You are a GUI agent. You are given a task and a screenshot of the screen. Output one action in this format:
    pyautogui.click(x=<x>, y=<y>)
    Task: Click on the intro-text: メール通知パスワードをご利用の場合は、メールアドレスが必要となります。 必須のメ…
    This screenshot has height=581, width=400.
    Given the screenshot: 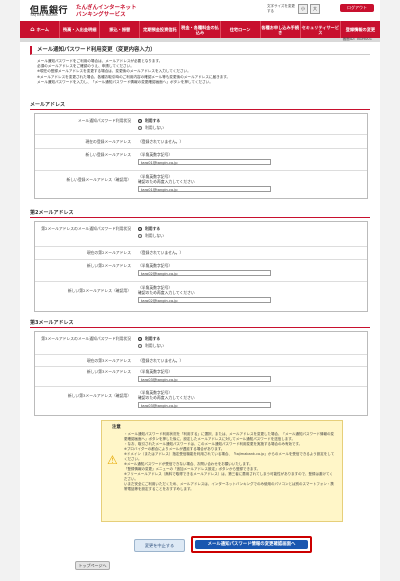 What is the action you would take?
    pyautogui.click(x=134, y=71)
    